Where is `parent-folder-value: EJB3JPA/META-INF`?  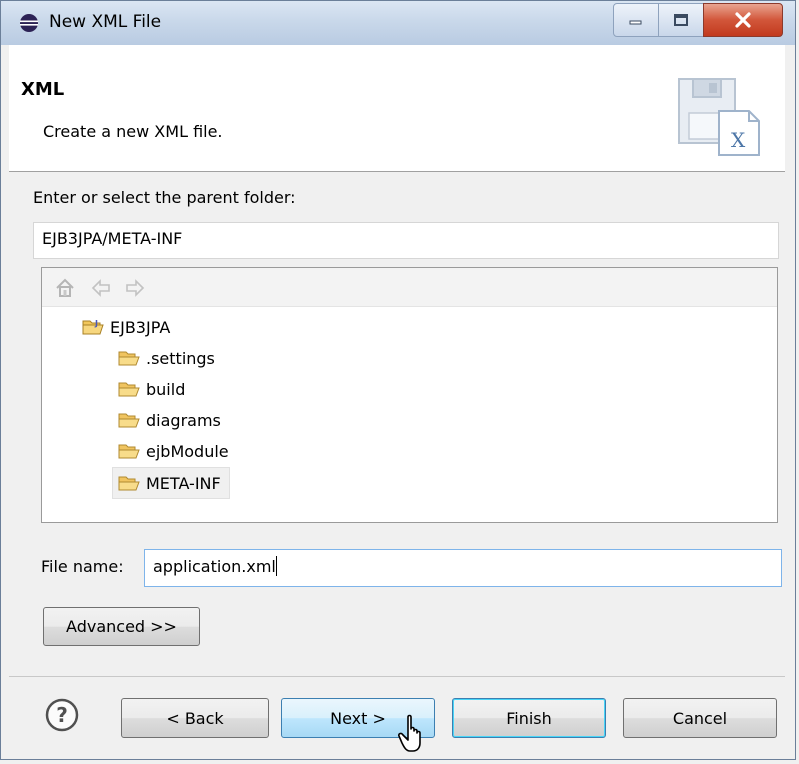
parent-folder-value: EJB3JPA/META-INF is located at coordinates (112, 238).